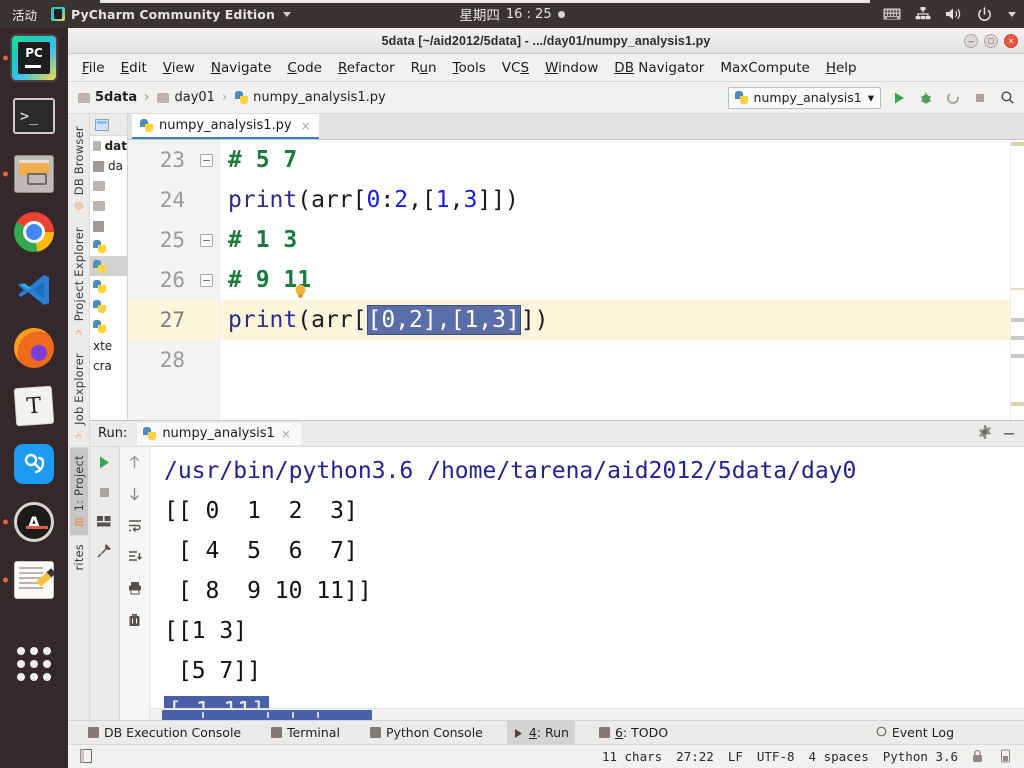 Image resolution: width=1024 pixels, height=768 pixels. Describe the element at coordinates (920, 756) in the screenshot. I see `python-interpreter: Python 3.6` at that location.